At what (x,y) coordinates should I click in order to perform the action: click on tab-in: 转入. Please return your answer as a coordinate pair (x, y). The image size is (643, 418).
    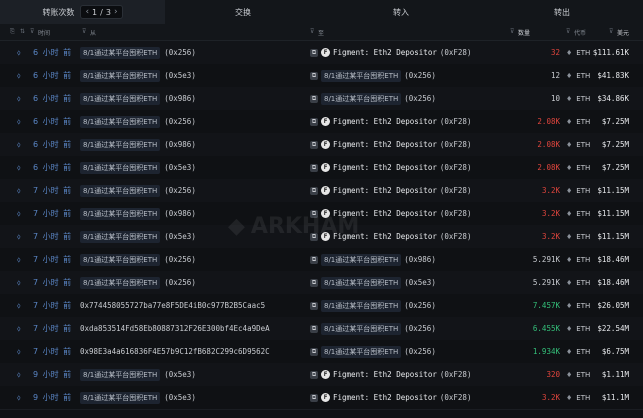
    Looking at the image, I should click on (401, 12).